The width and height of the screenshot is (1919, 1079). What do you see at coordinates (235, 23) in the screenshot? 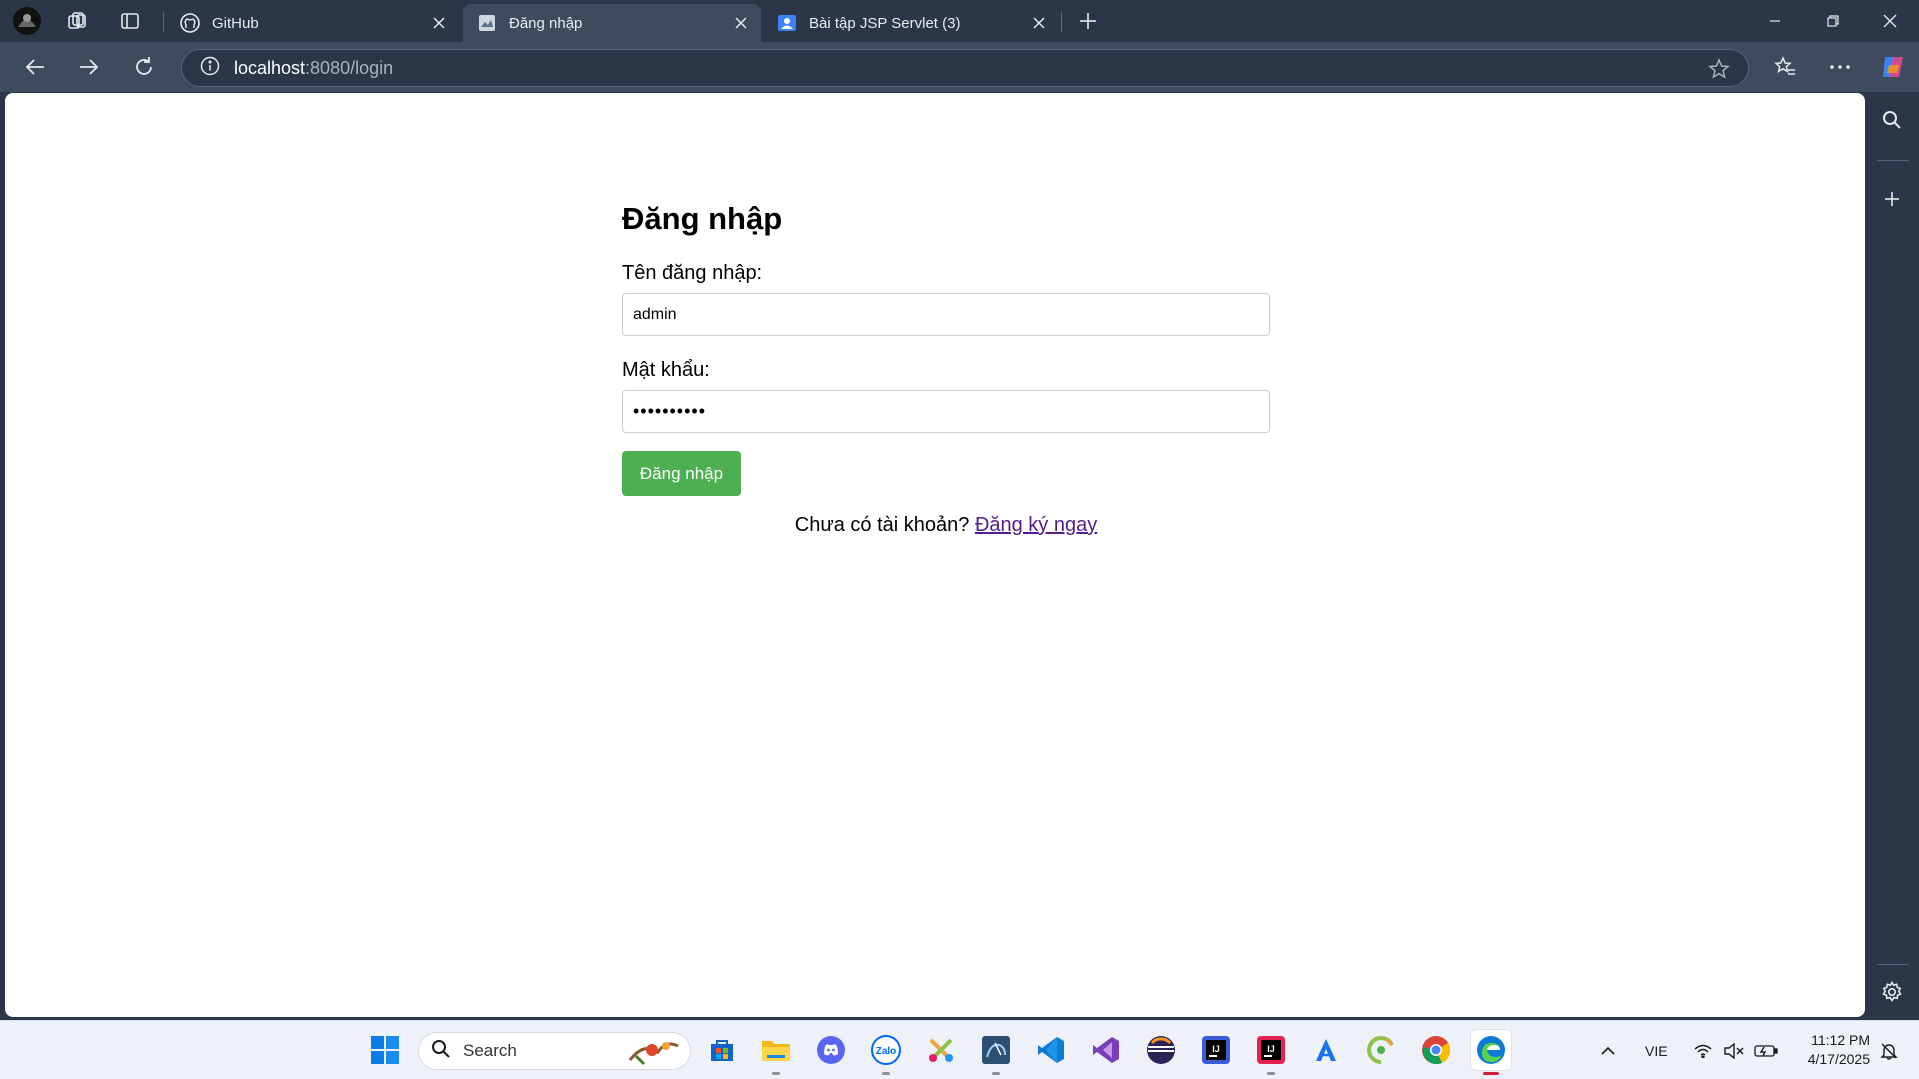
I see `tab-title: GitHub` at bounding box center [235, 23].